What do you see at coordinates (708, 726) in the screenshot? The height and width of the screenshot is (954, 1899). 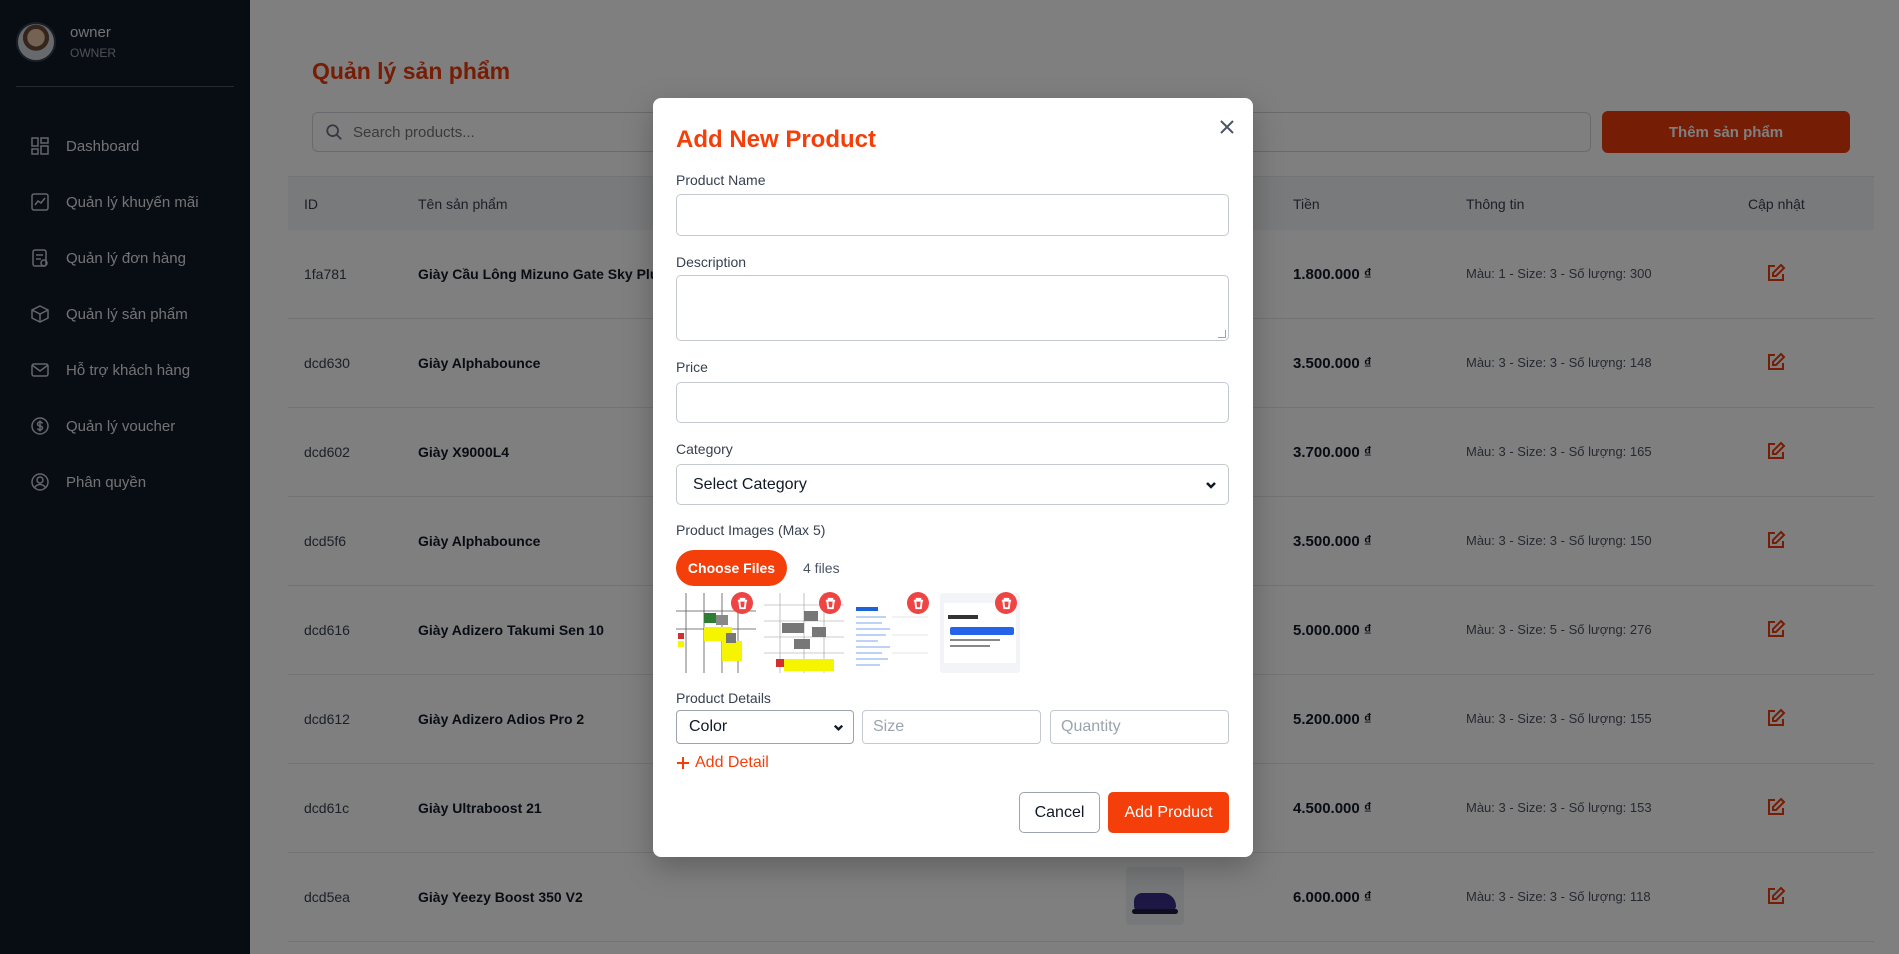 I see `color-selected: Color` at bounding box center [708, 726].